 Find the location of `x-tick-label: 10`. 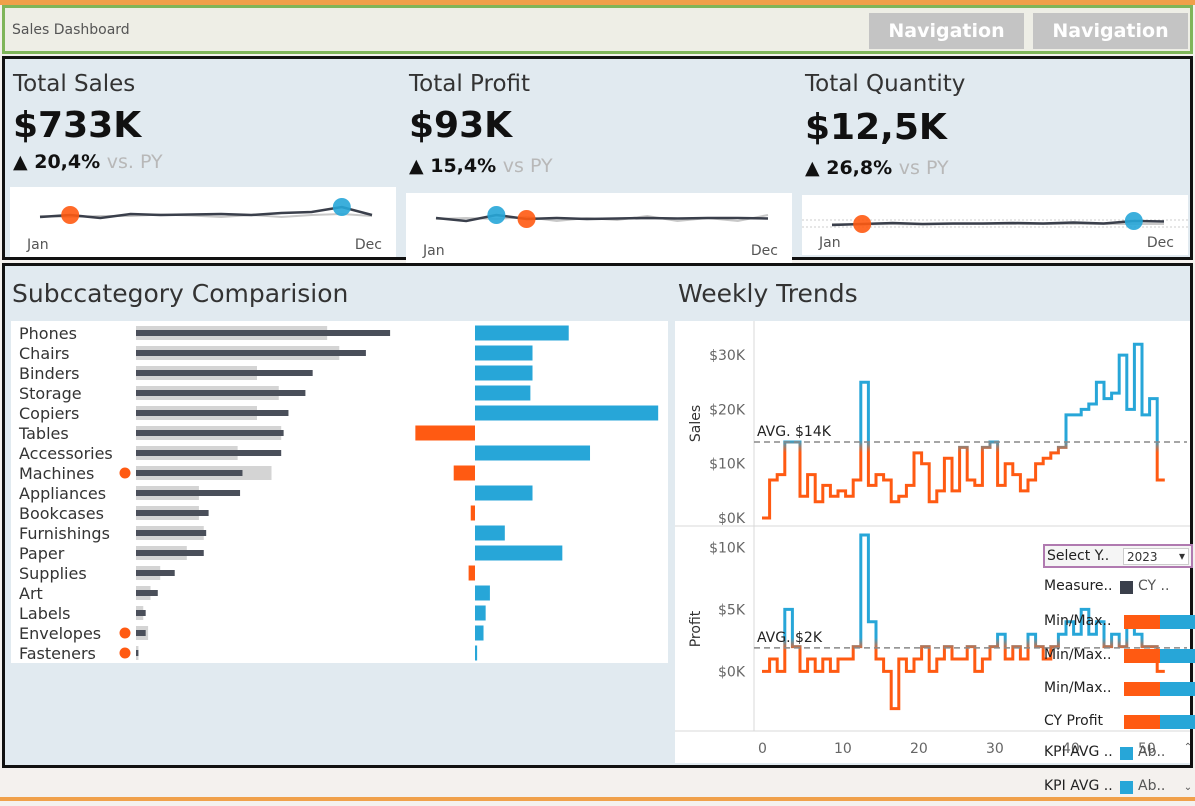

x-tick-label: 10 is located at coordinates (843, 749).